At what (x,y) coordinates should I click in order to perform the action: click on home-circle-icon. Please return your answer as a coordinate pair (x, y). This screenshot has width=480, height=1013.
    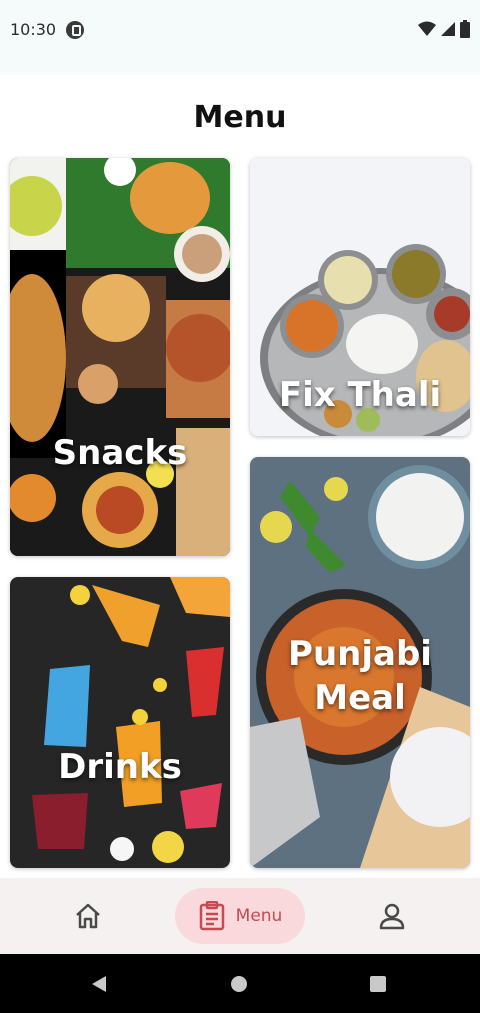
    Looking at the image, I should click on (239, 984).